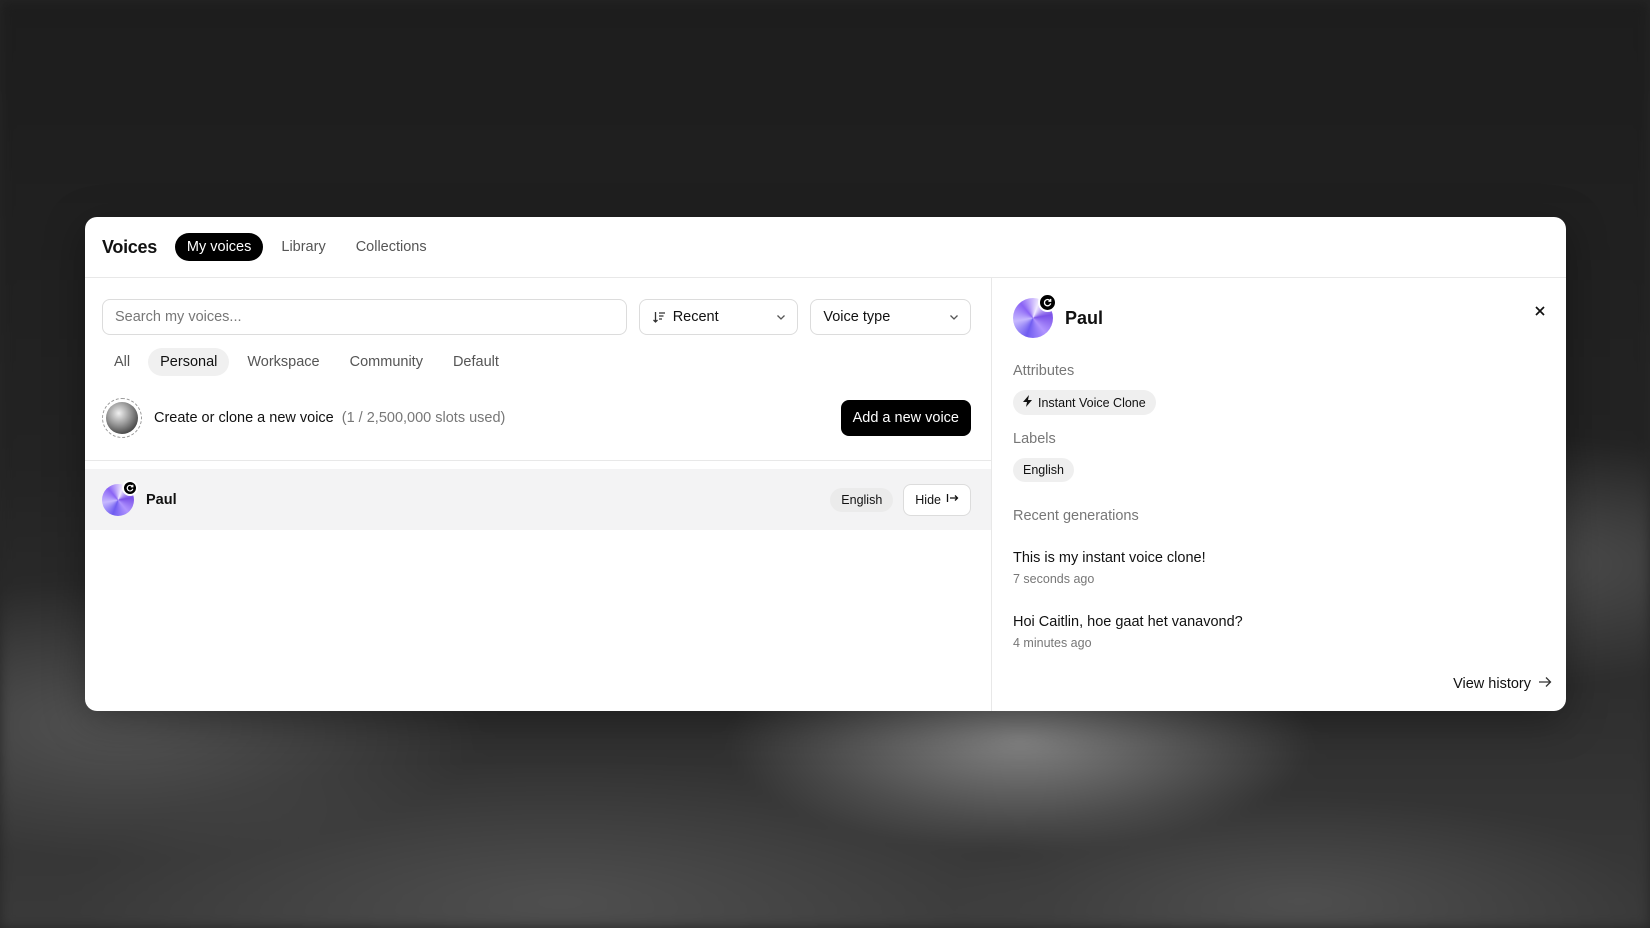 This screenshot has width=1650, height=928. Describe the element at coordinates (1492, 684) in the screenshot. I see `view-history-label: View history` at that location.